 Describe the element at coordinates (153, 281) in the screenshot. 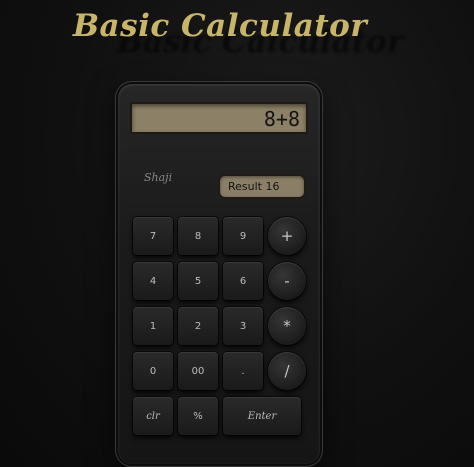

I see `key-4: 4` at that location.